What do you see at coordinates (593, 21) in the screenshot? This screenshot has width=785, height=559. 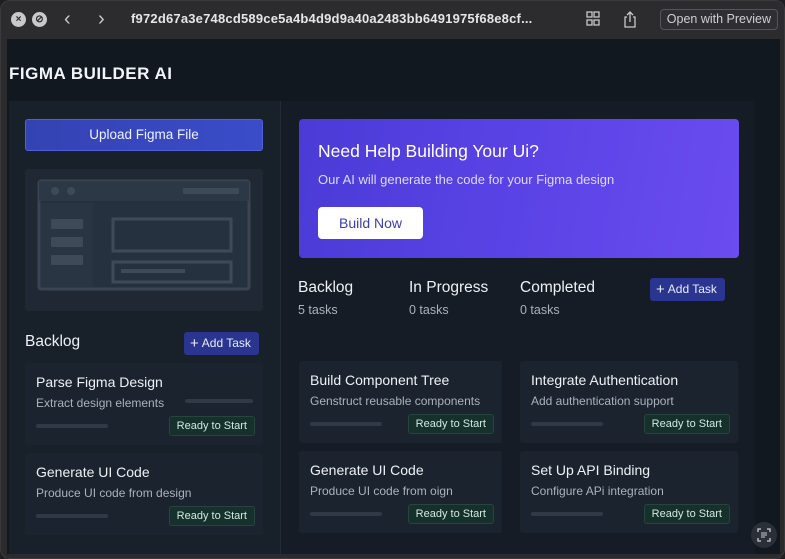 I see `grid-icon` at bounding box center [593, 21].